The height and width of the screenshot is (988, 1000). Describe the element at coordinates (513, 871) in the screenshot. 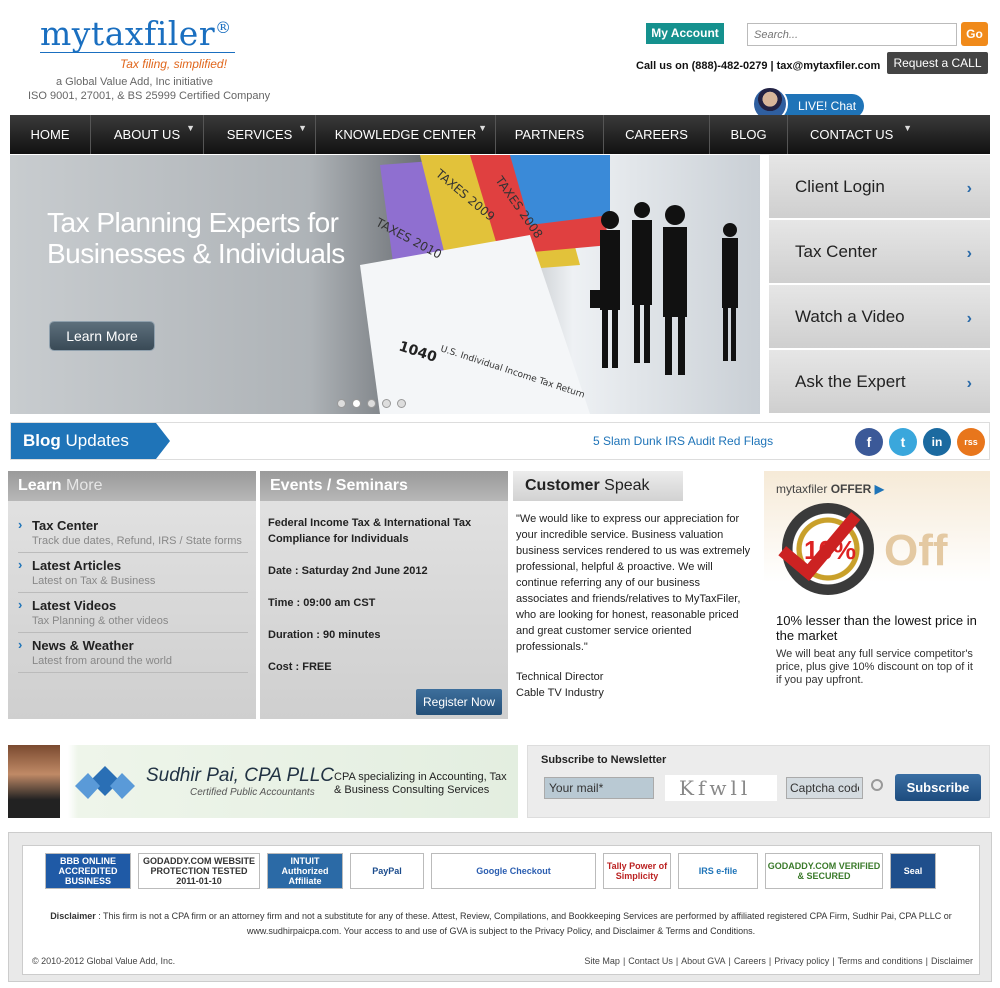

I see `trust-logo: Google Checkout` at that location.